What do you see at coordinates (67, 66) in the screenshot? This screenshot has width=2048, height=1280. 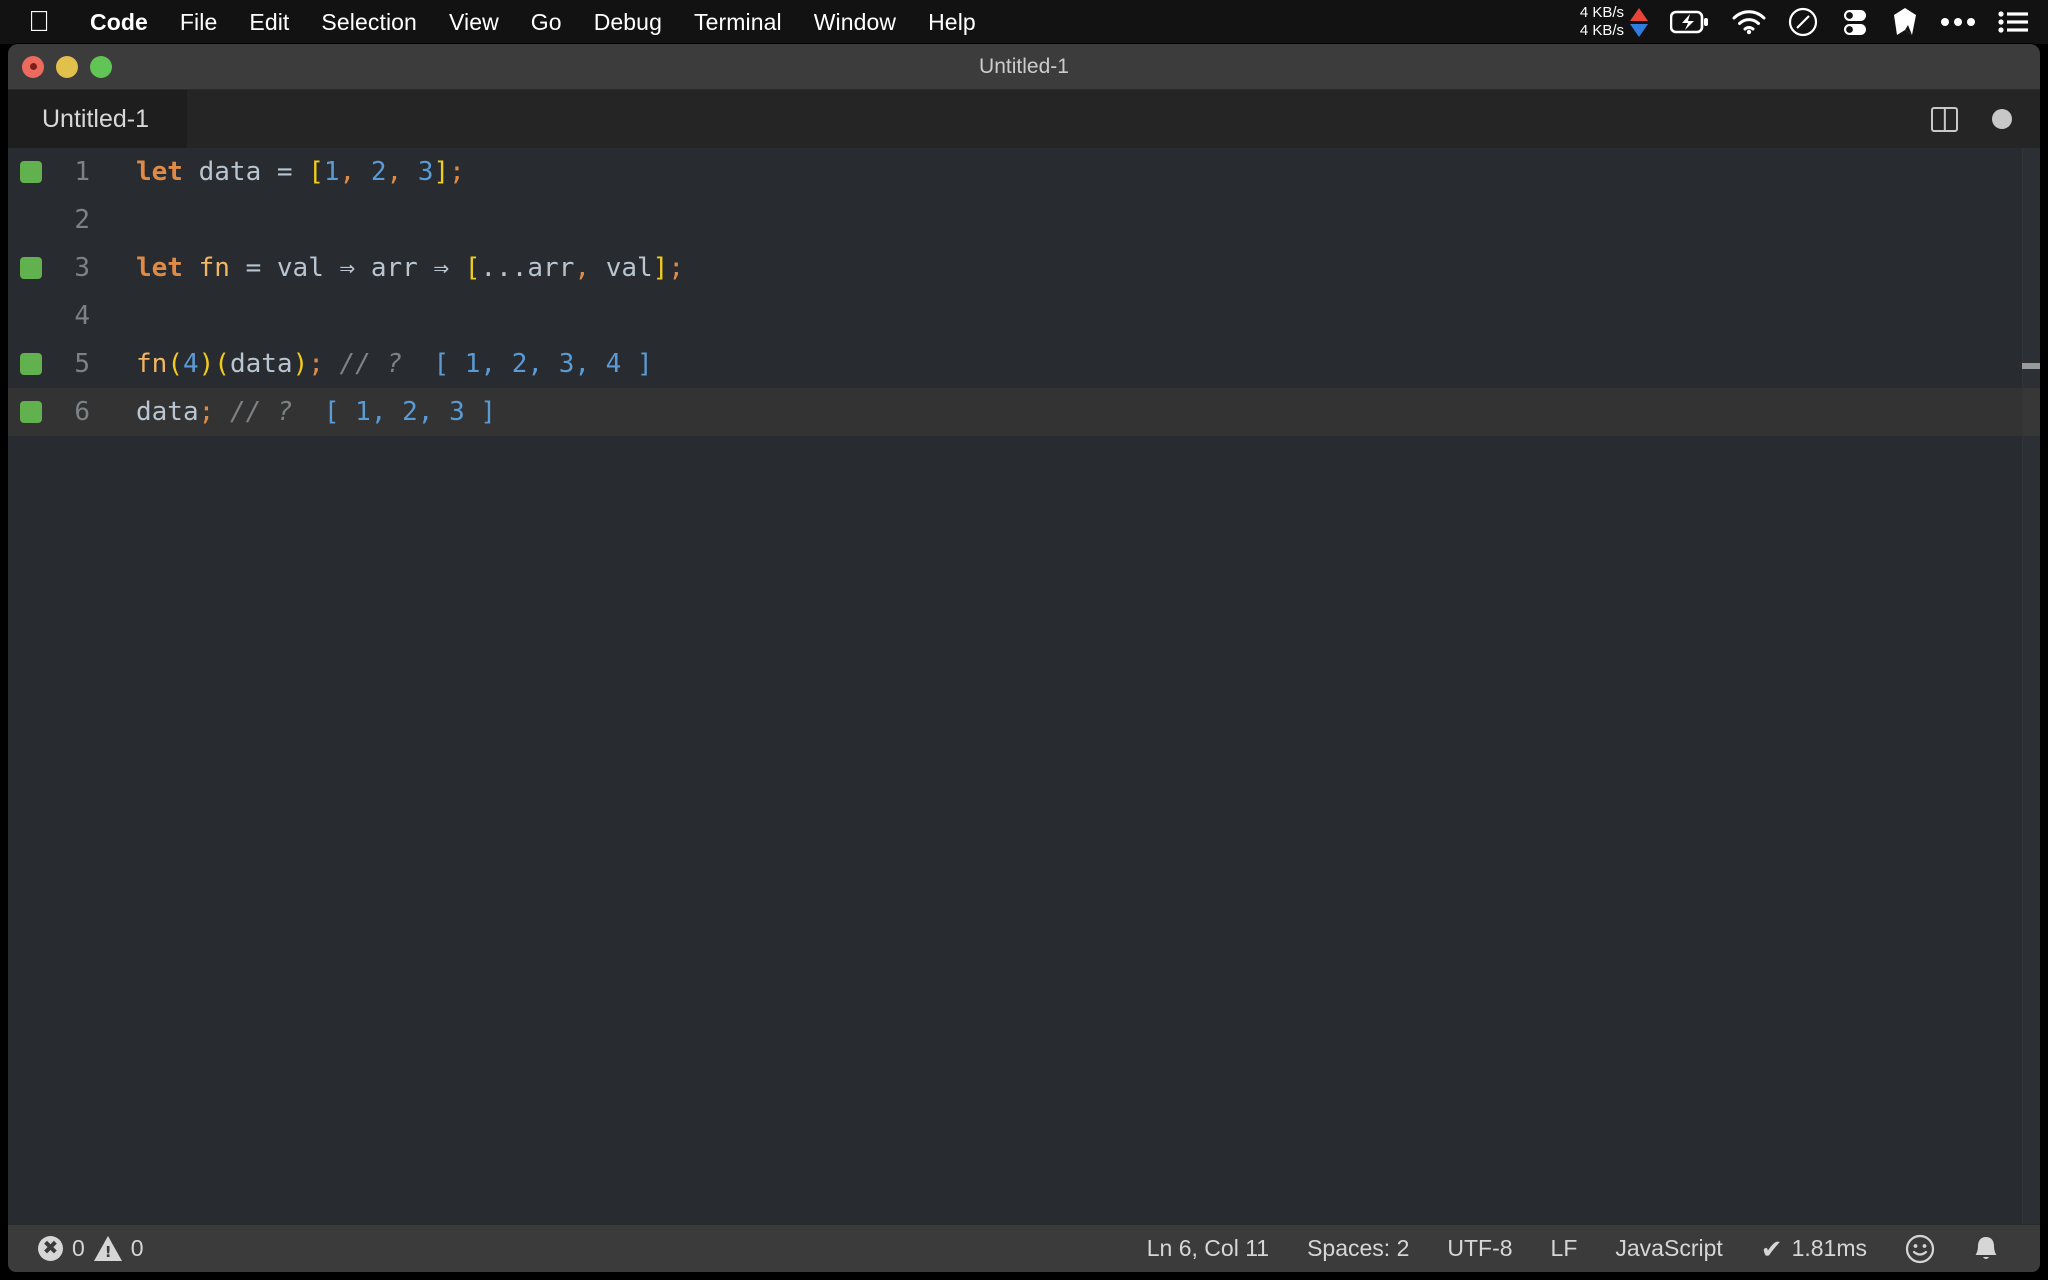 I see `minimize-window-button` at bounding box center [67, 66].